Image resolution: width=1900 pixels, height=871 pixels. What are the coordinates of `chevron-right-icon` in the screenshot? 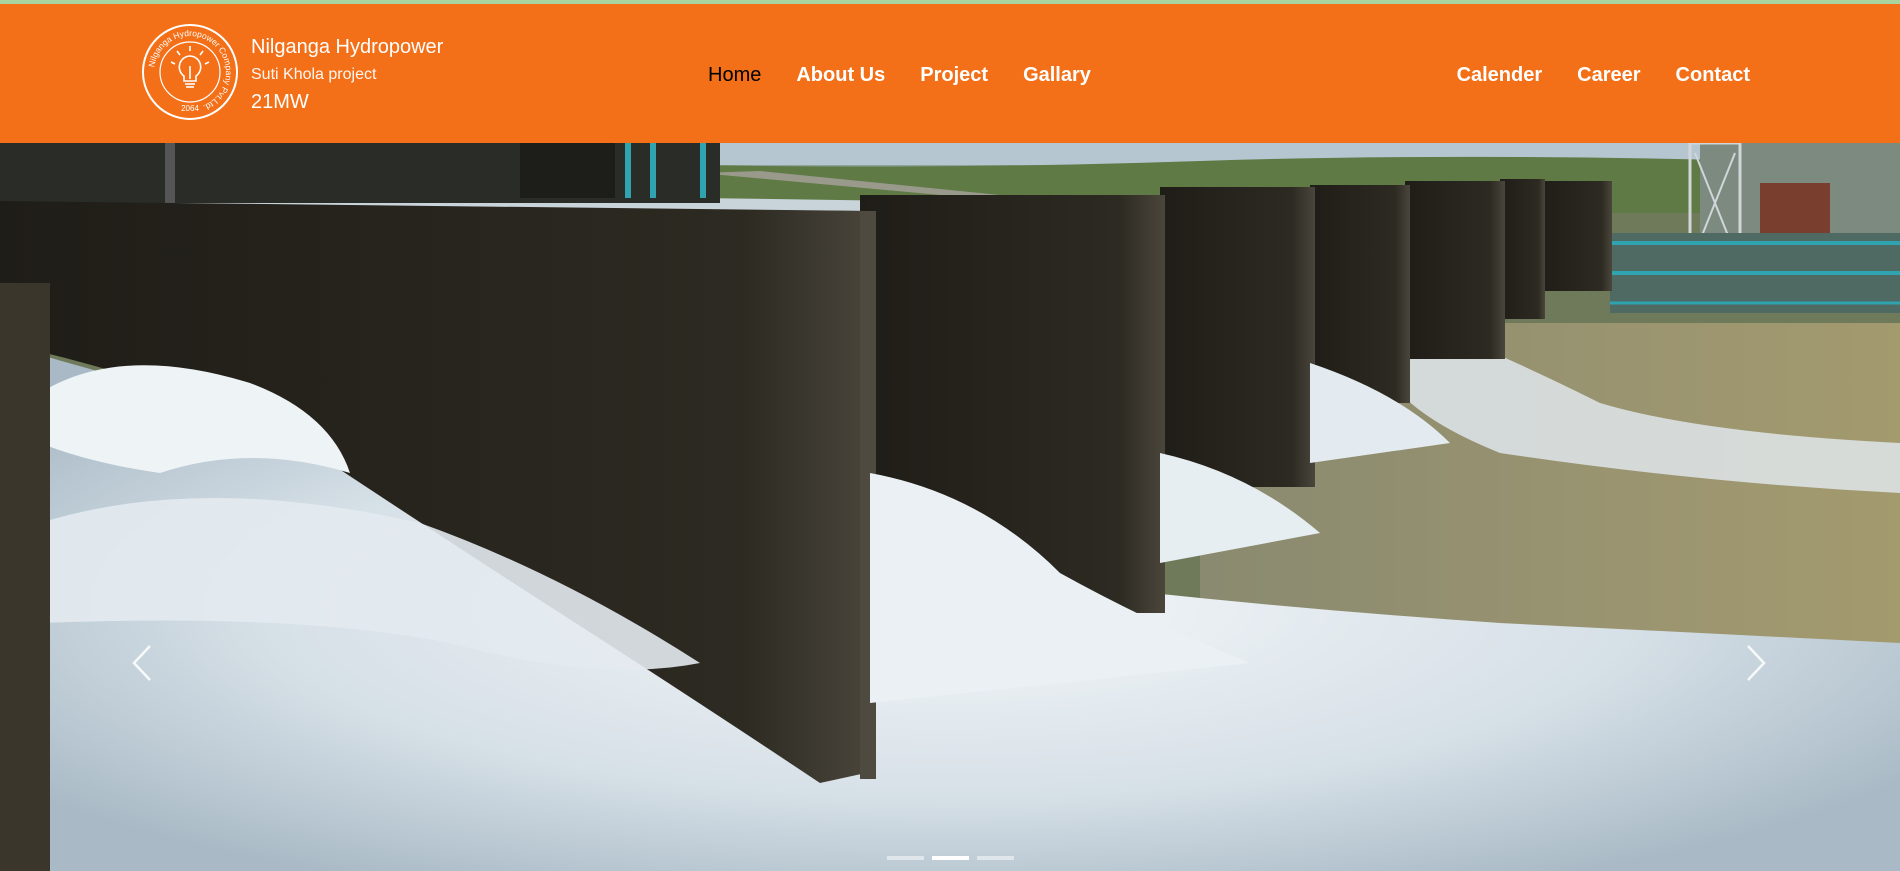 It's located at (1756, 663).